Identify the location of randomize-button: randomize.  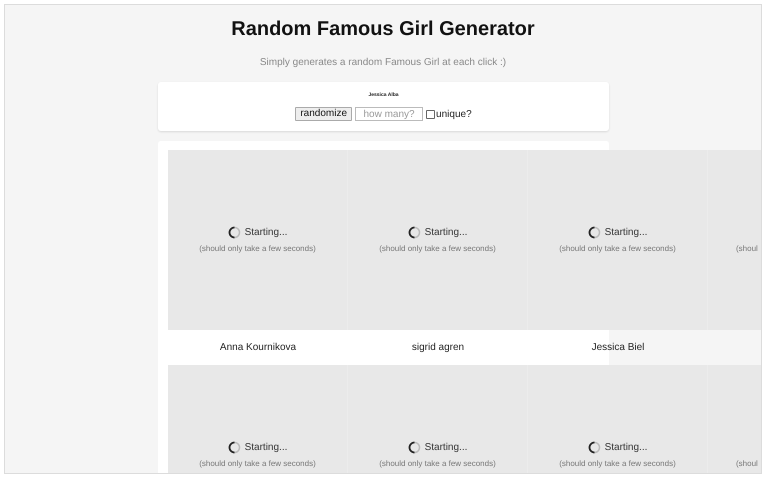
(323, 114).